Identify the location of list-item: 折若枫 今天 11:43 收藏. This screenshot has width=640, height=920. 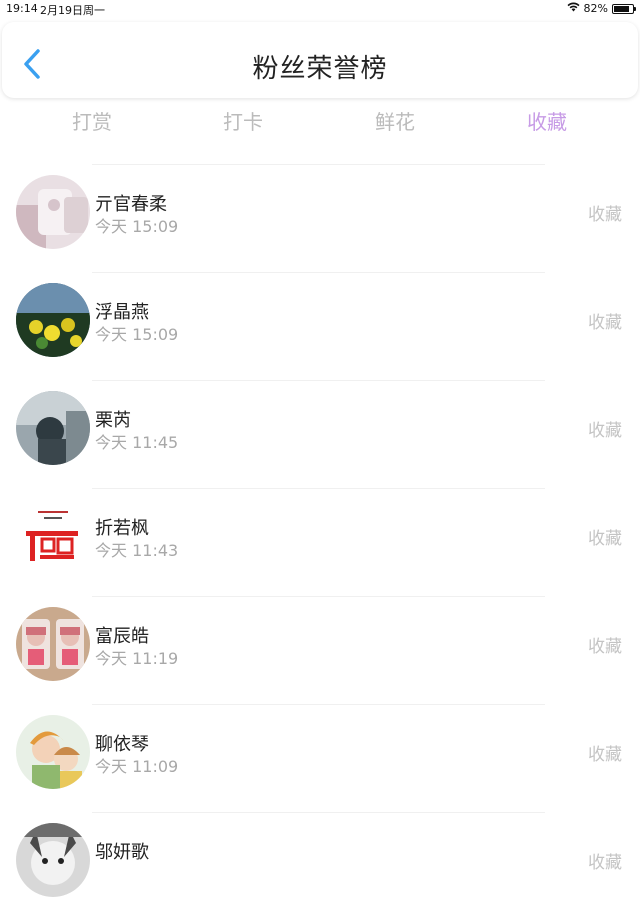
(320, 542).